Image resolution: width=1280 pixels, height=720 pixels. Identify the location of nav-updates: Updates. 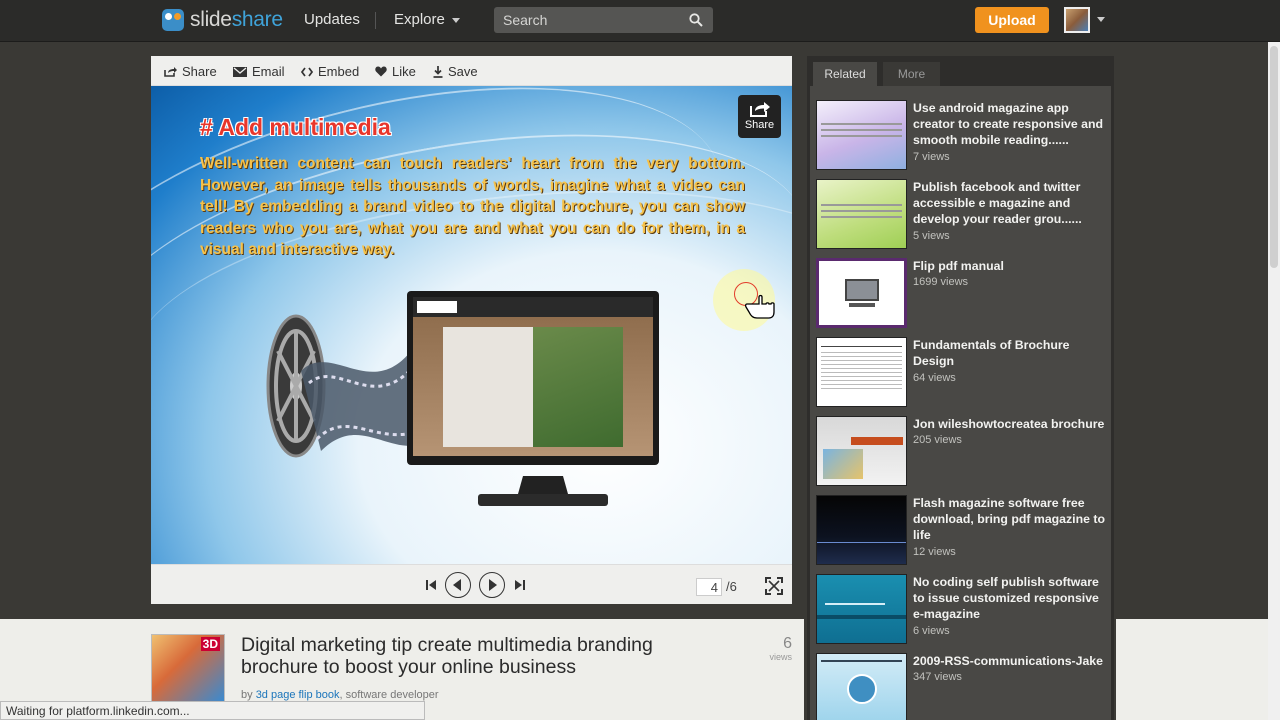
(332, 19).